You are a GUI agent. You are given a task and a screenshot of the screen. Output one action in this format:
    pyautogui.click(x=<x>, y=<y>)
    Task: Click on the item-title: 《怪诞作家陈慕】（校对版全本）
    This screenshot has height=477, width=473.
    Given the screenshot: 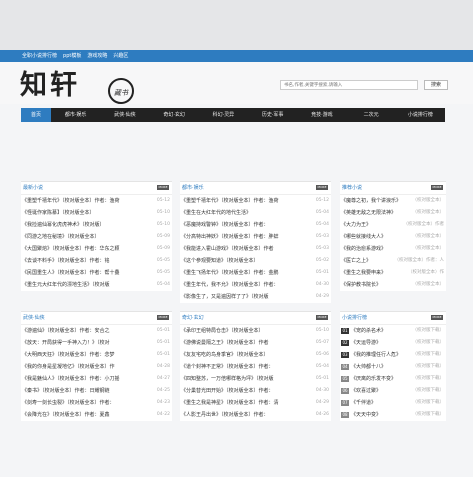 What is the action you would take?
    pyautogui.click(x=81, y=213)
    